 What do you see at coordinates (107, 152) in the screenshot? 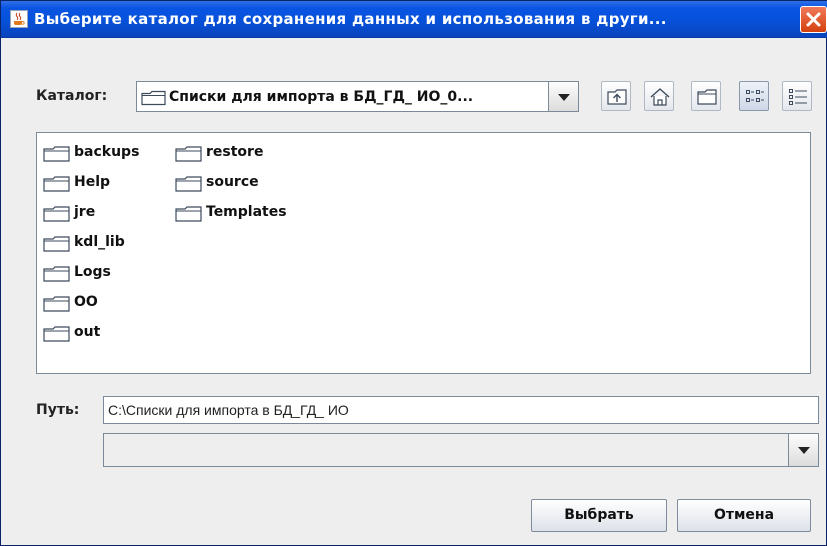
I see `list-item-label: backups` at bounding box center [107, 152].